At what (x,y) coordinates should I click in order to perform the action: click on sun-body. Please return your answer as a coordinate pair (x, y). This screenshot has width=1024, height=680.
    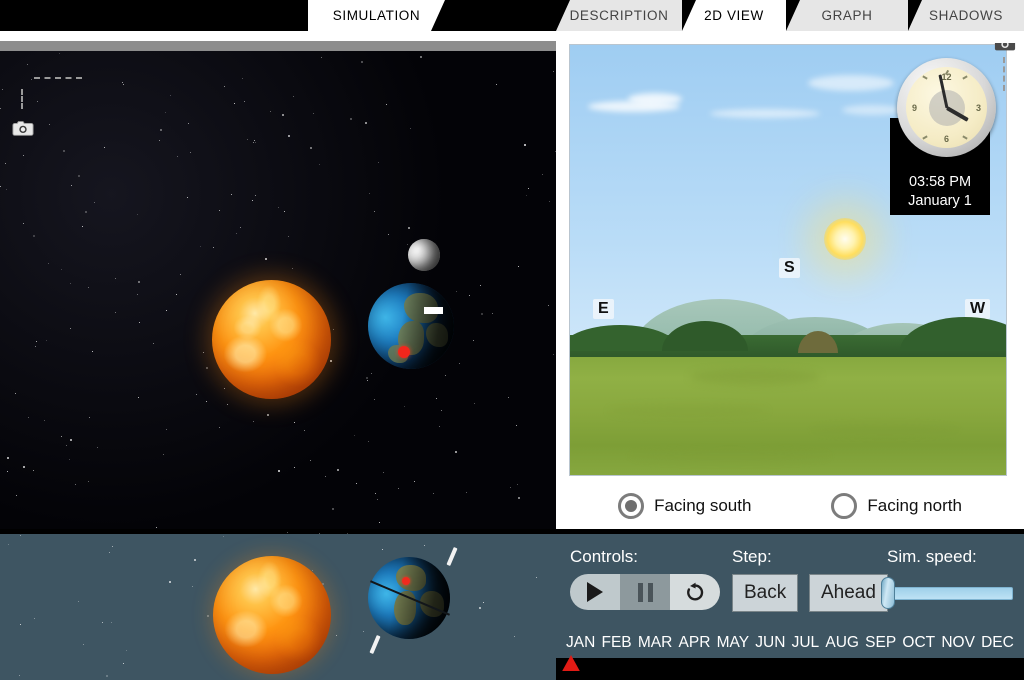
    Looking at the image, I should click on (271, 339).